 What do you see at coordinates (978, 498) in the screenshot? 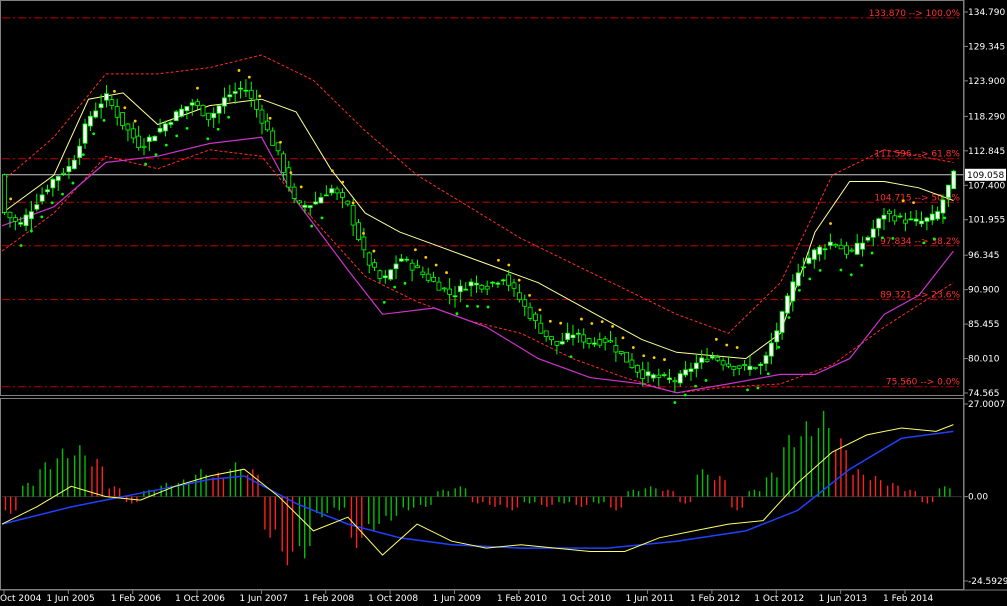
I see `osc-tick-label: 0.00` at bounding box center [978, 498].